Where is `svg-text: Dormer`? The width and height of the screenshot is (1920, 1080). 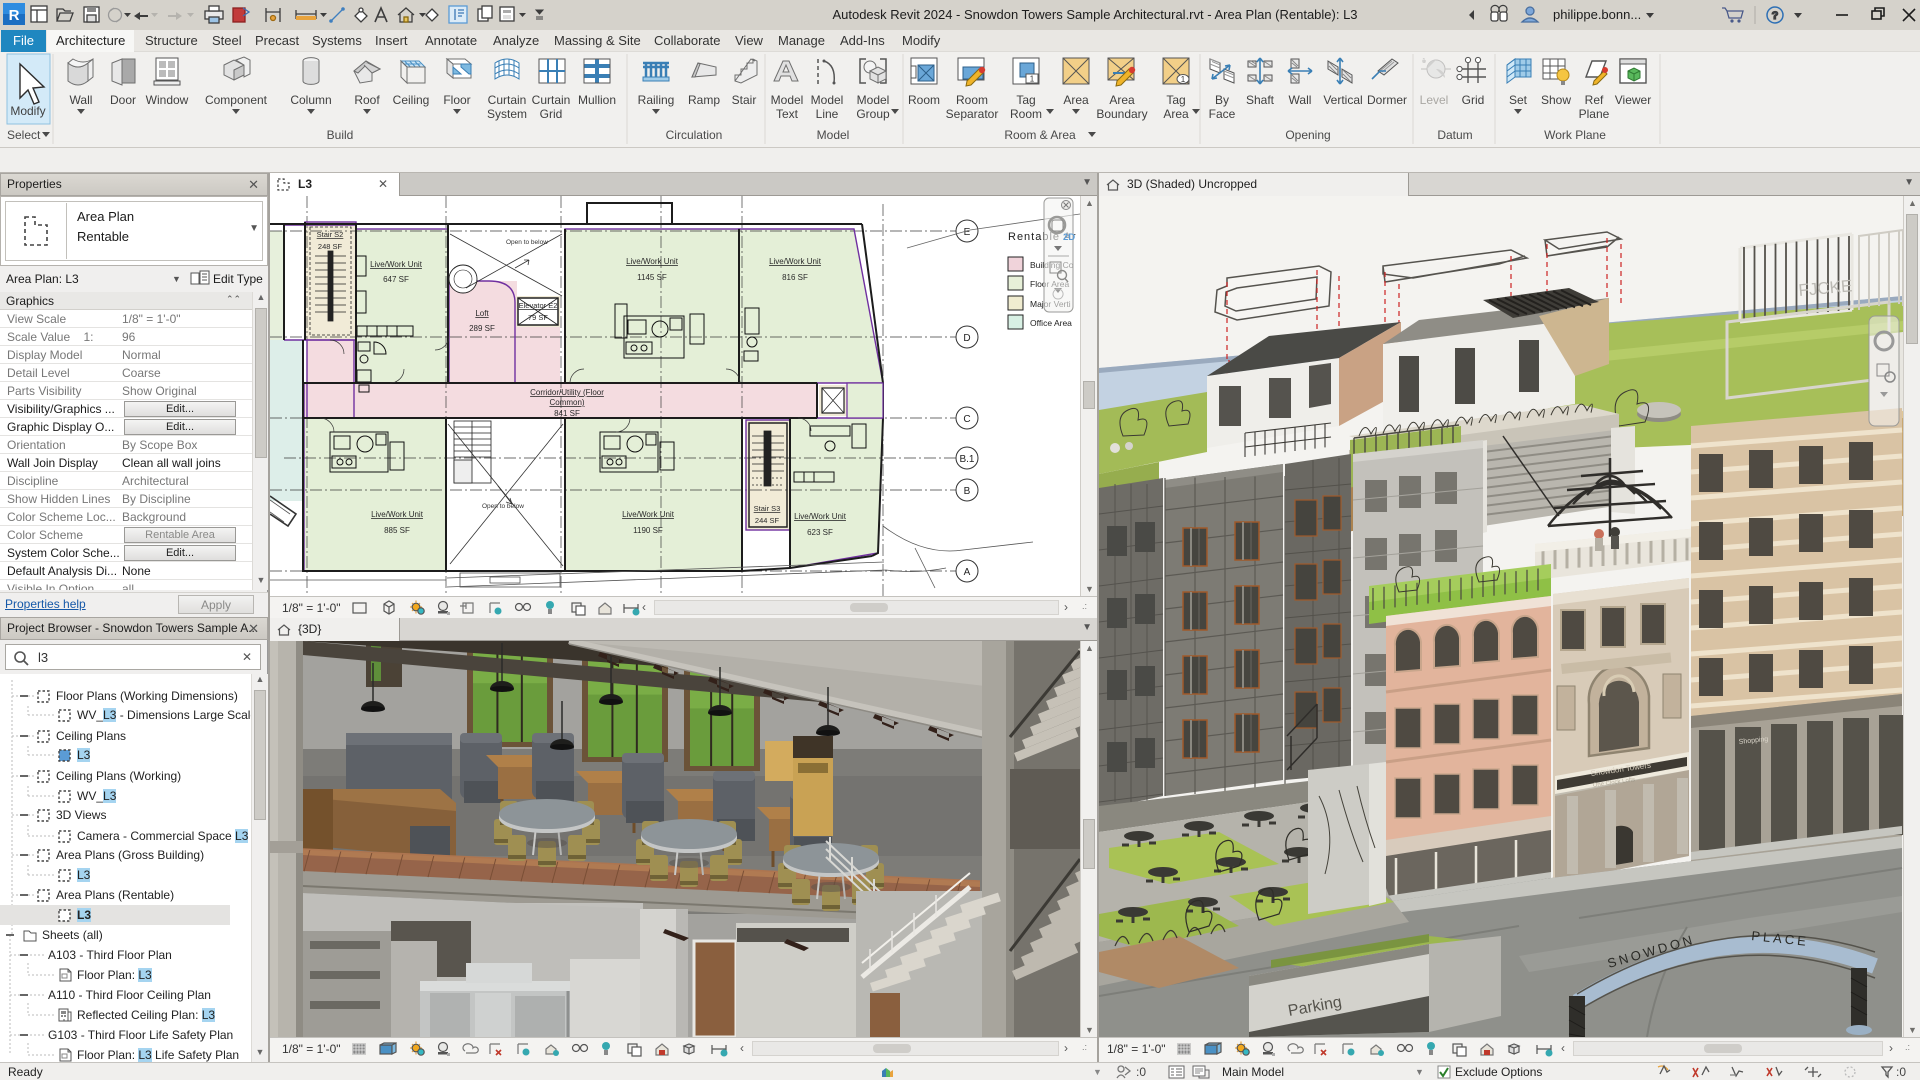
svg-text: Dormer is located at coordinates (1387, 100).